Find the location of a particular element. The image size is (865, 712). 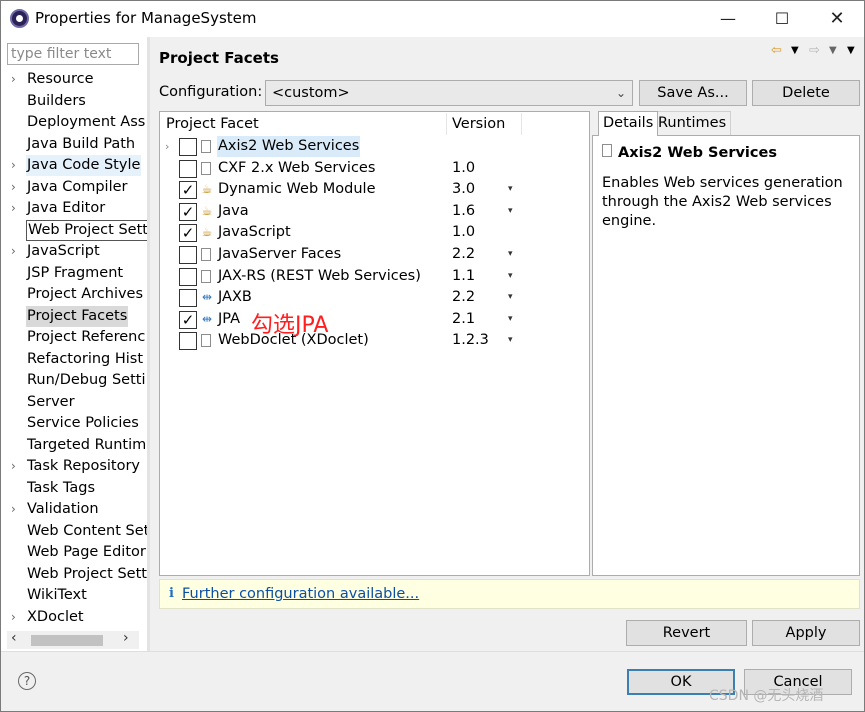

sidebar-item: Project Facets is located at coordinates (74, 316).